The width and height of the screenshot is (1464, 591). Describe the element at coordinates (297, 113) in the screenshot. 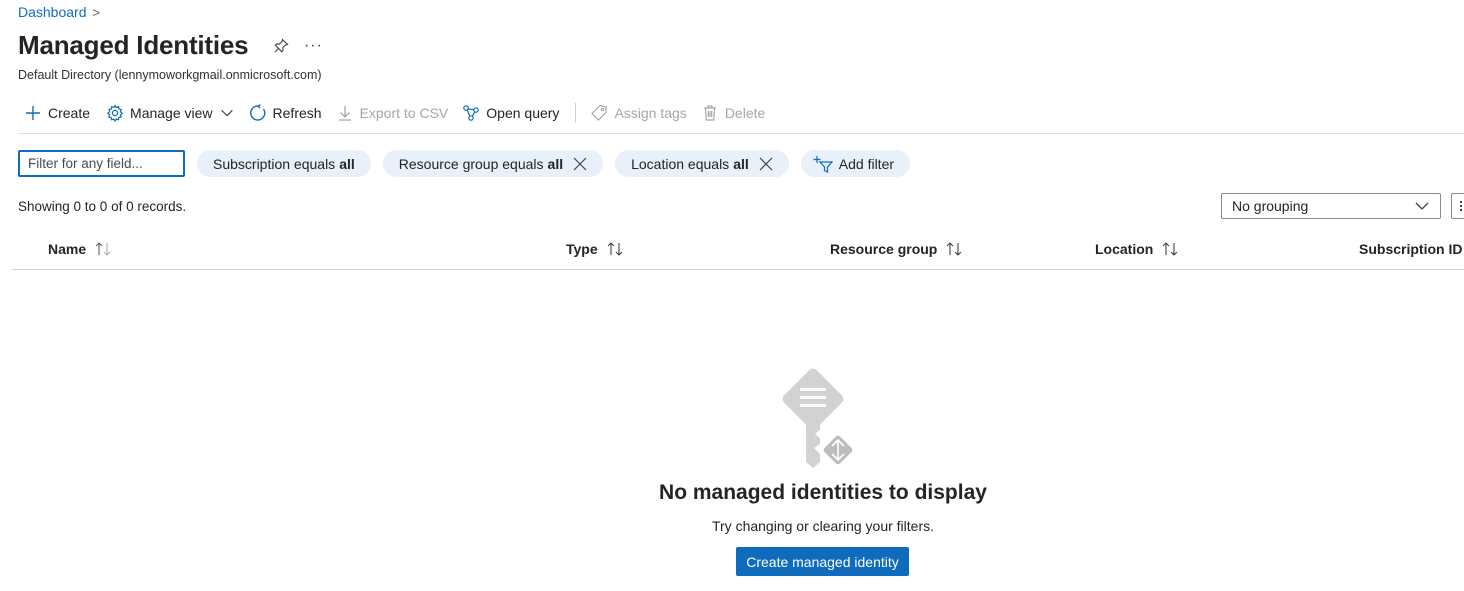

I see `refresh-label: Refresh` at that location.